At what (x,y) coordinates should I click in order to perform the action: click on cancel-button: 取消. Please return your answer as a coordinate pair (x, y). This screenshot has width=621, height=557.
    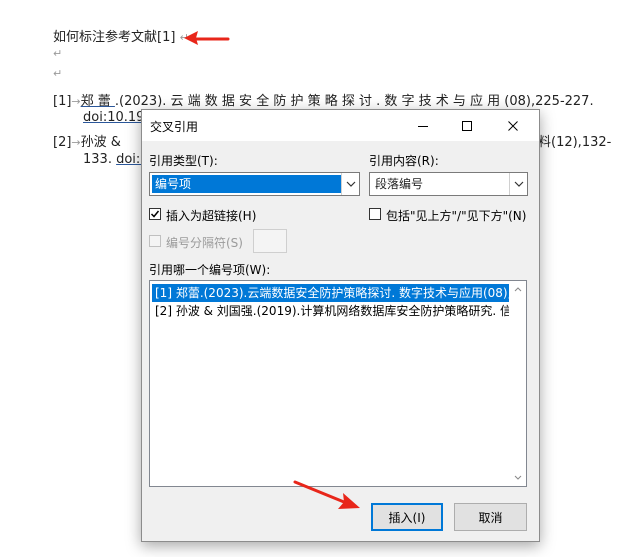
    Looking at the image, I should click on (490, 517).